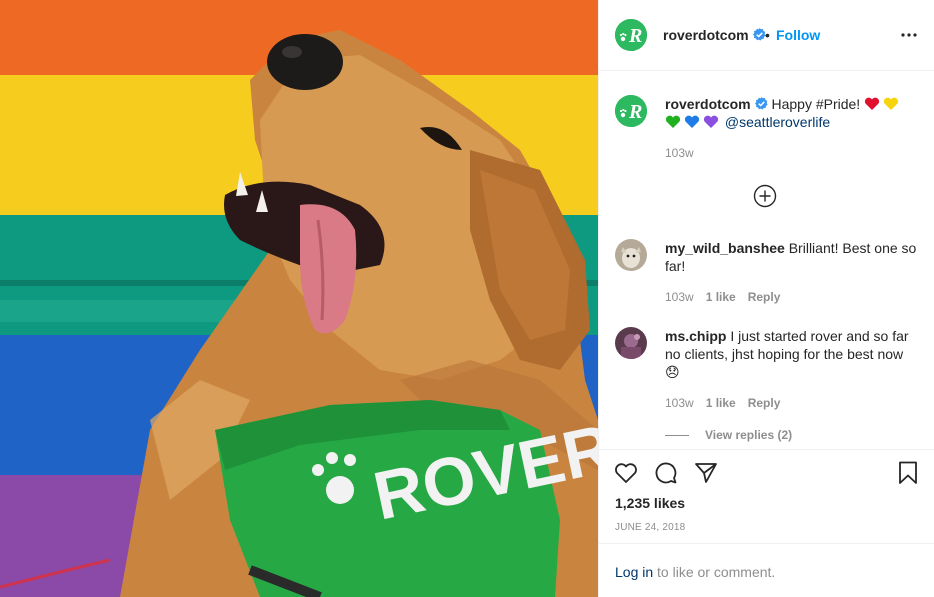  I want to click on add-comment-icon, so click(765, 196).